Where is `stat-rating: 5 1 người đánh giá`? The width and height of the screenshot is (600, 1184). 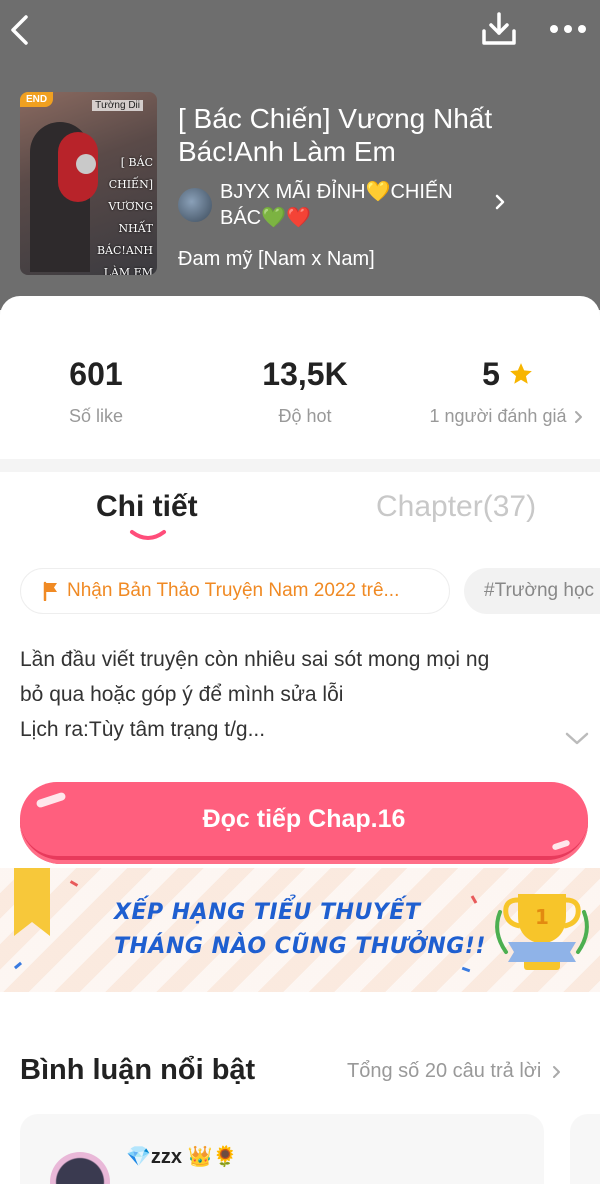 stat-rating: 5 1 người đánh giá is located at coordinates (508, 390).